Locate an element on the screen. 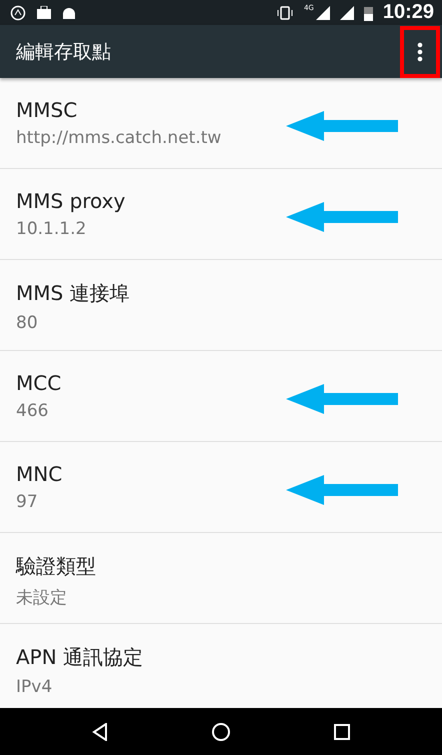 This screenshot has width=442, height=755. android-icon is located at coordinates (69, 13).